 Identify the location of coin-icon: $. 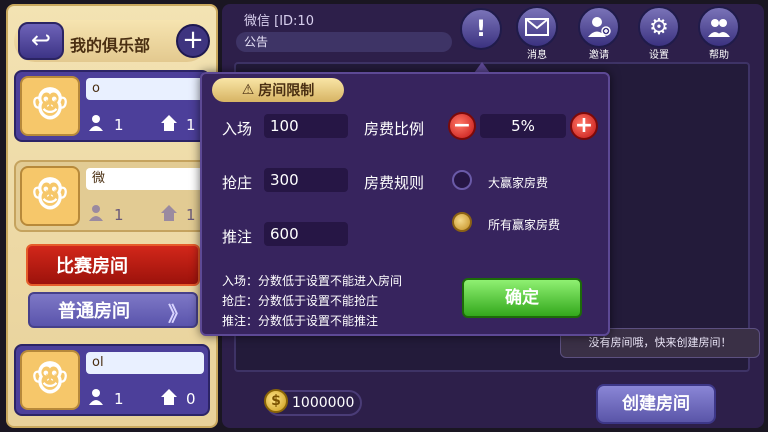
(276, 401).